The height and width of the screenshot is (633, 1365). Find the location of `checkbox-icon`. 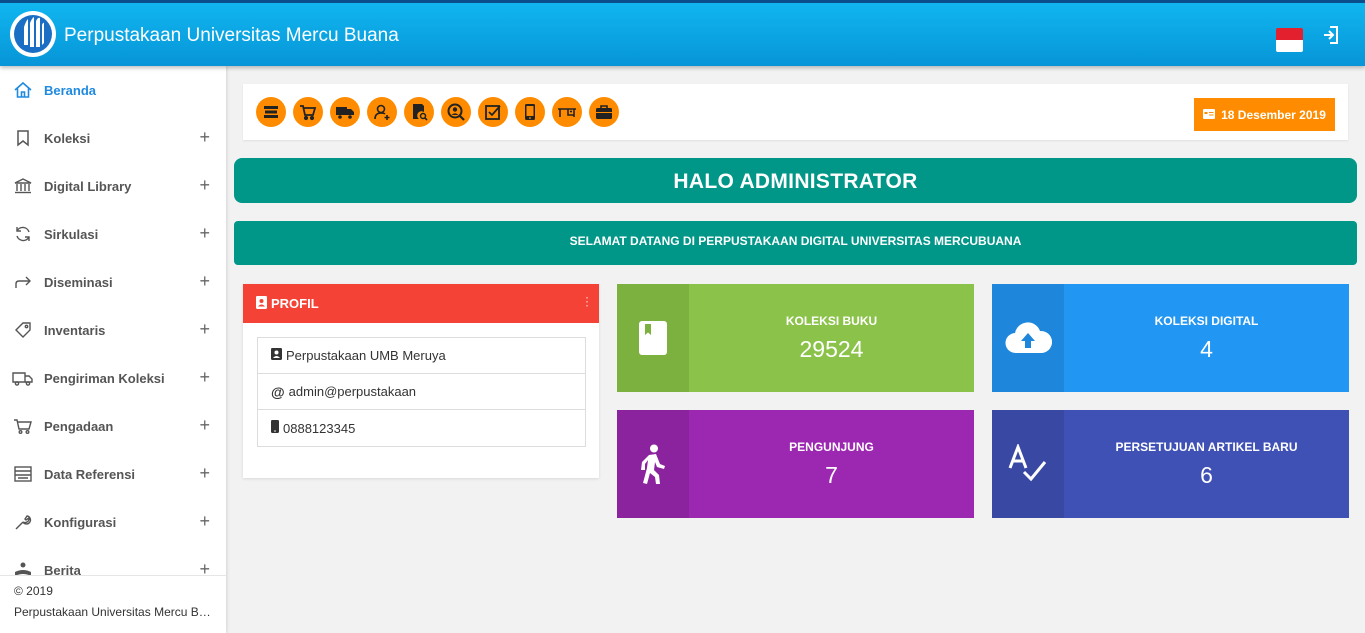

checkbox-icon is located at coordinates (493, 112).